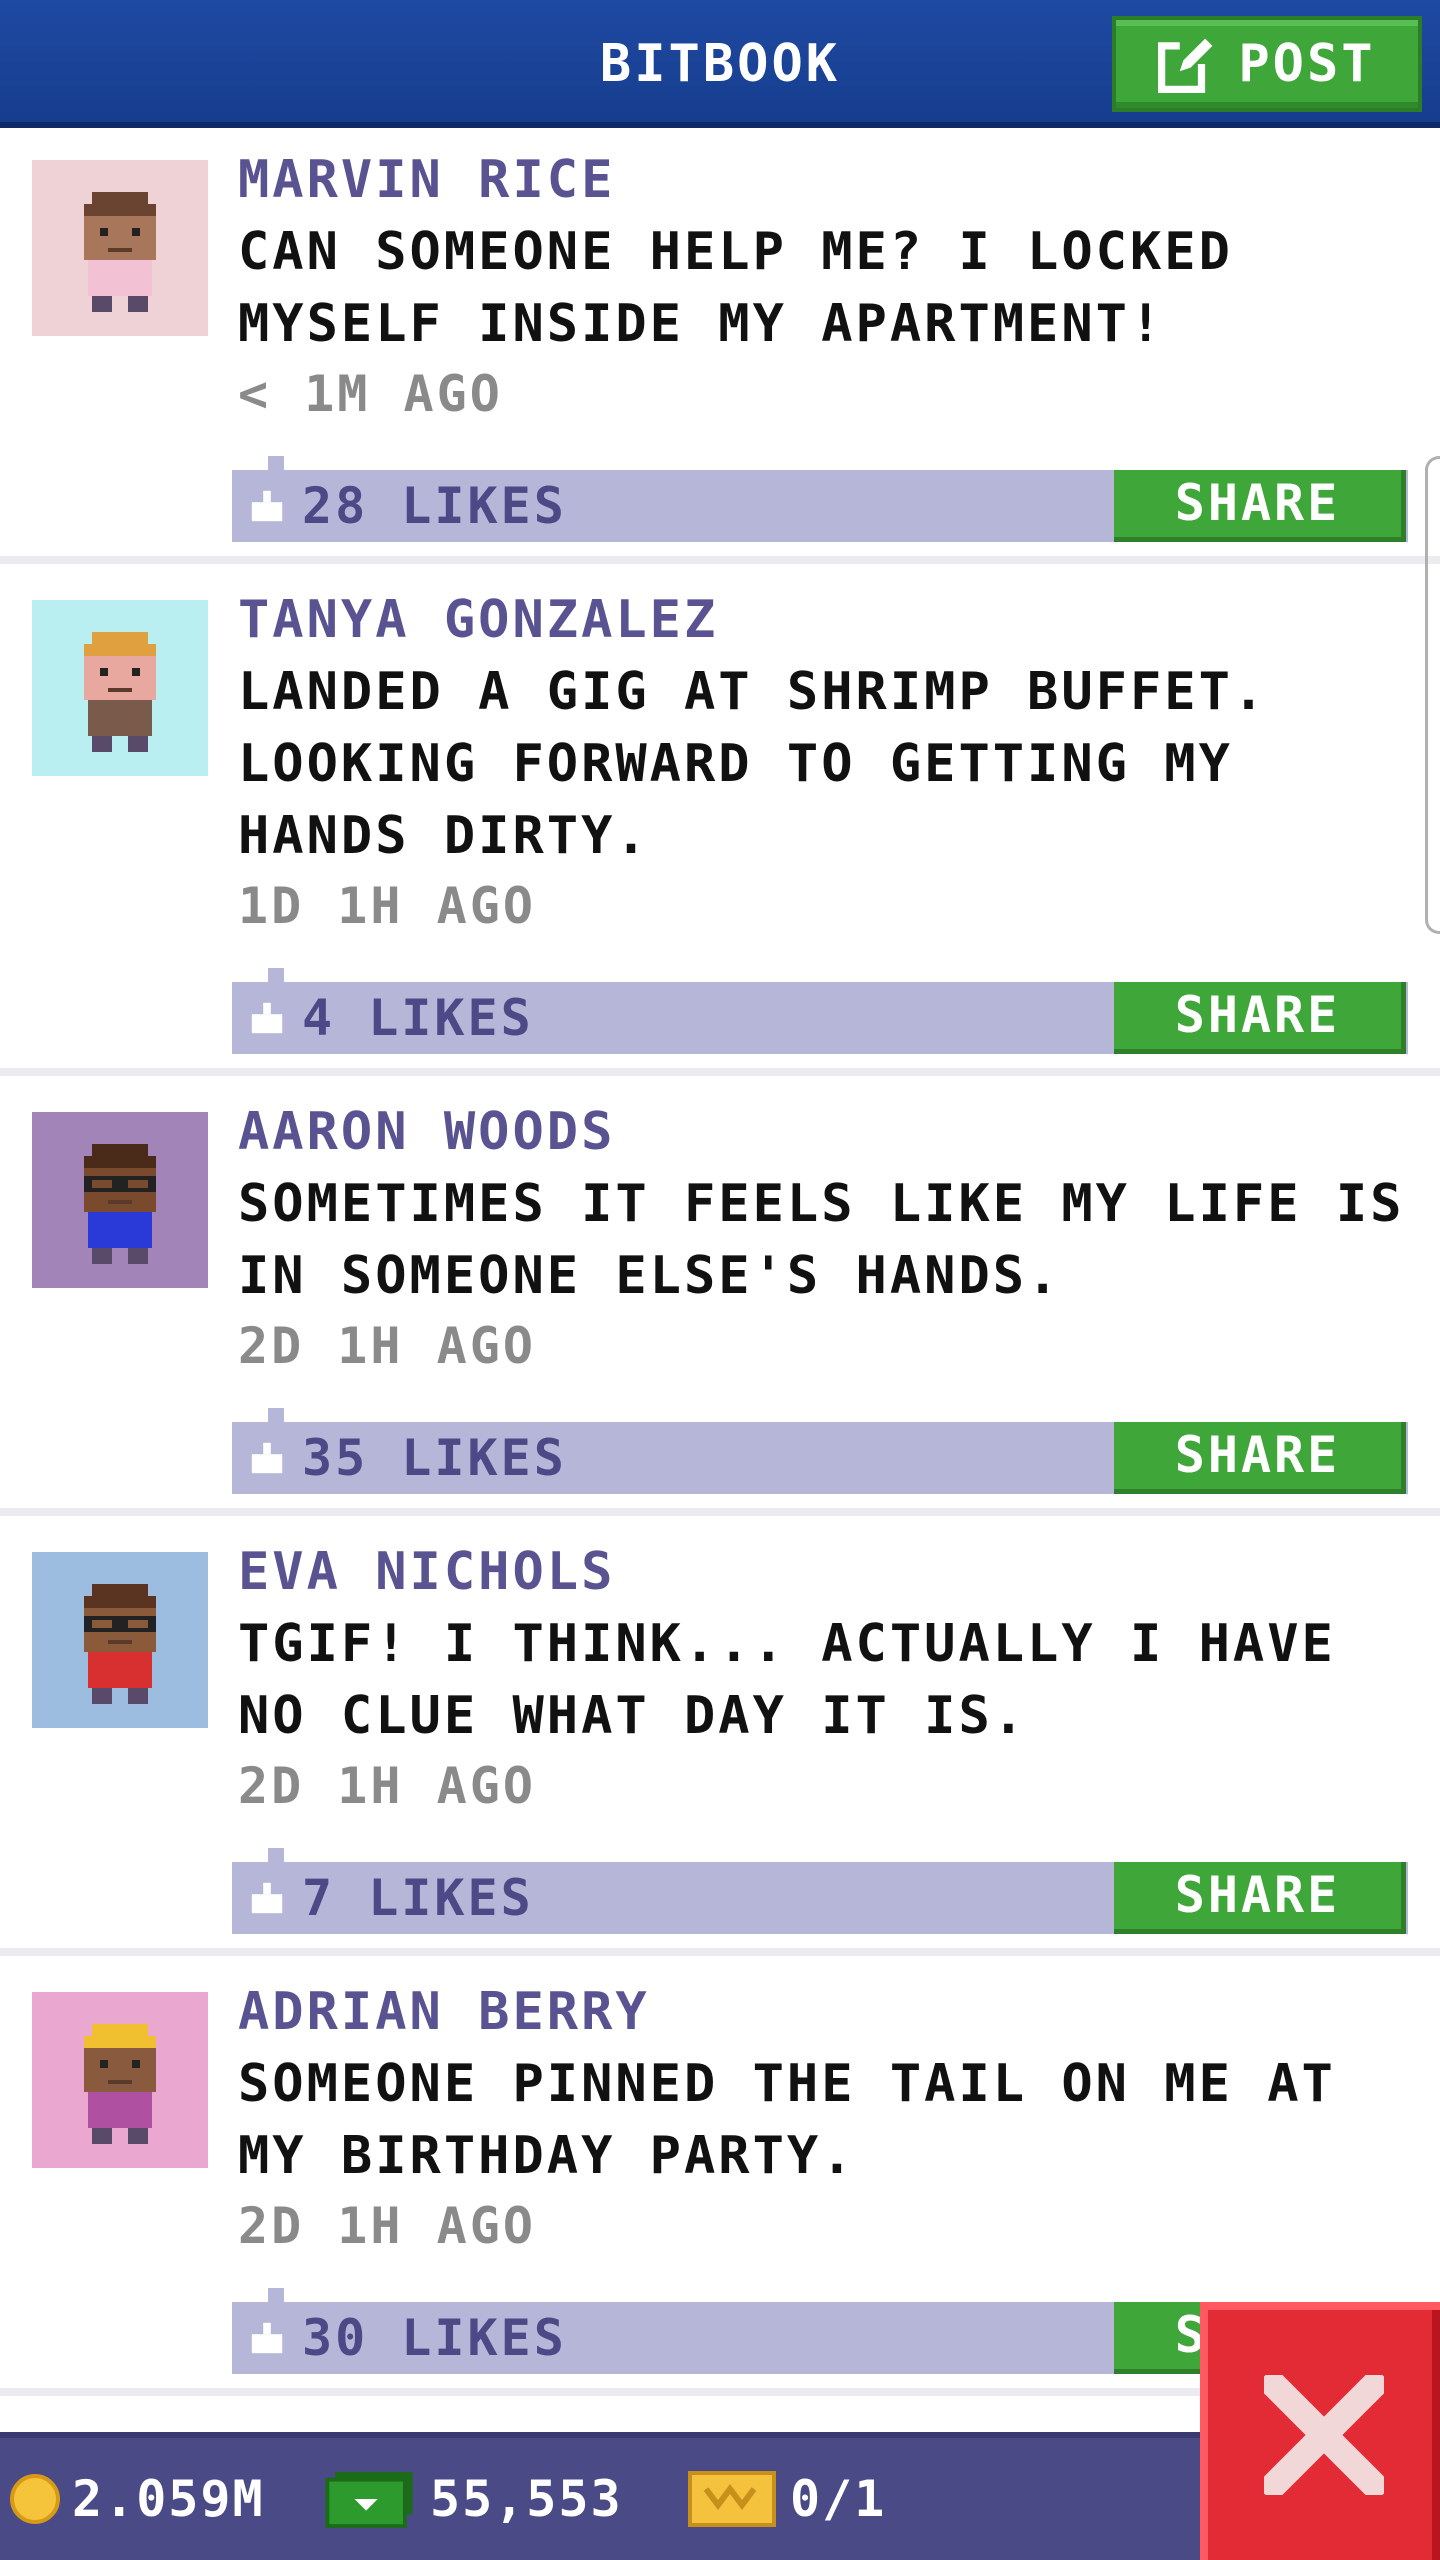  I want to click on bux-stat: 55,553, so click(472, 2499).